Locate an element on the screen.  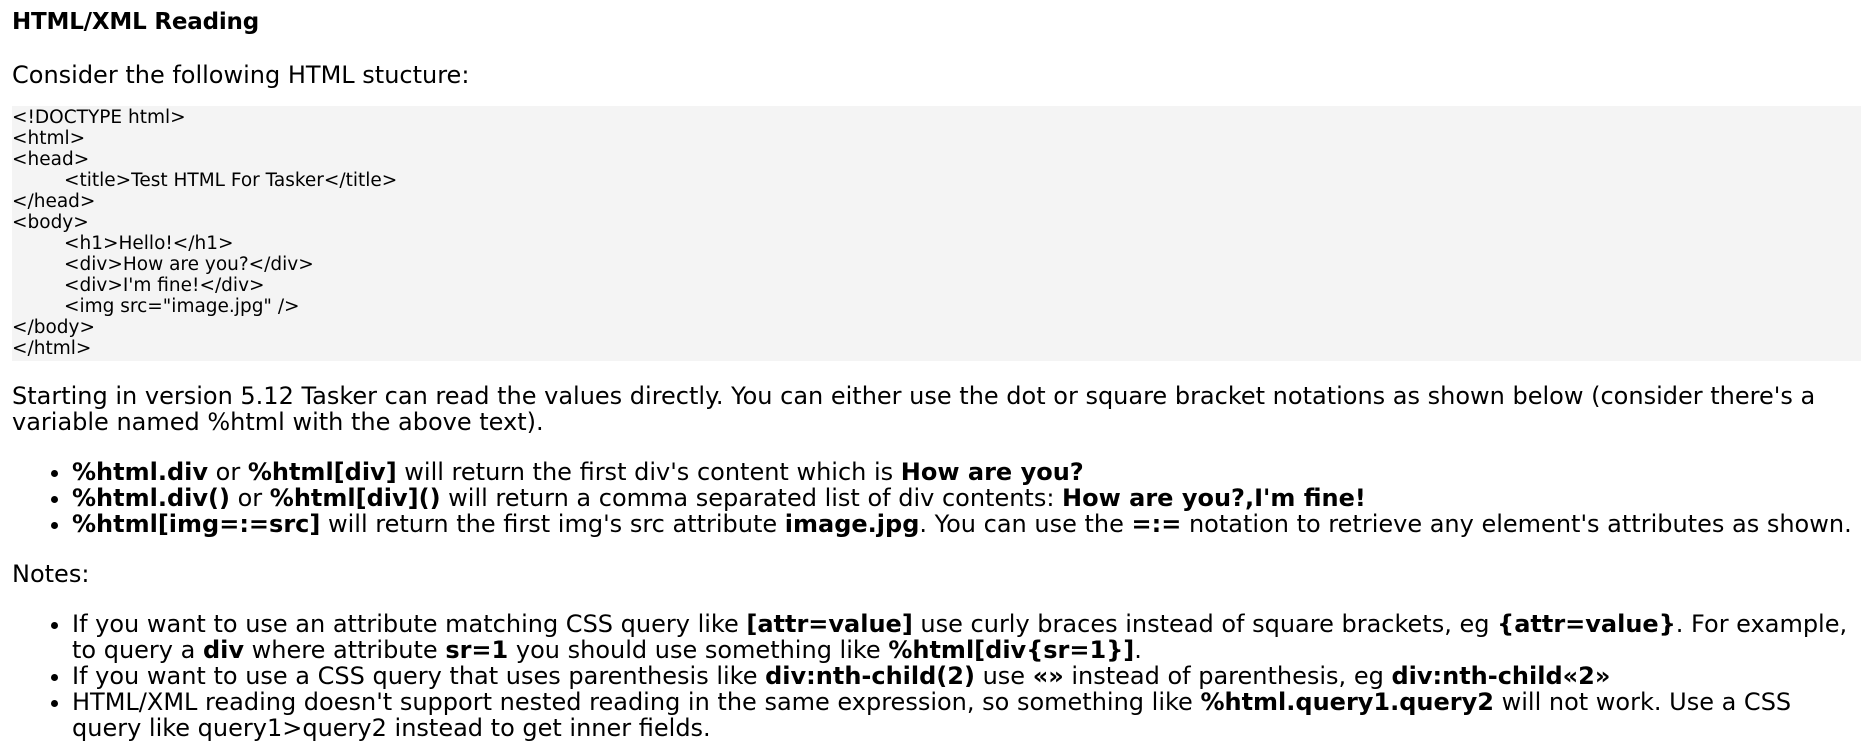
code-line: <head> is located at coordinates (51, 159).